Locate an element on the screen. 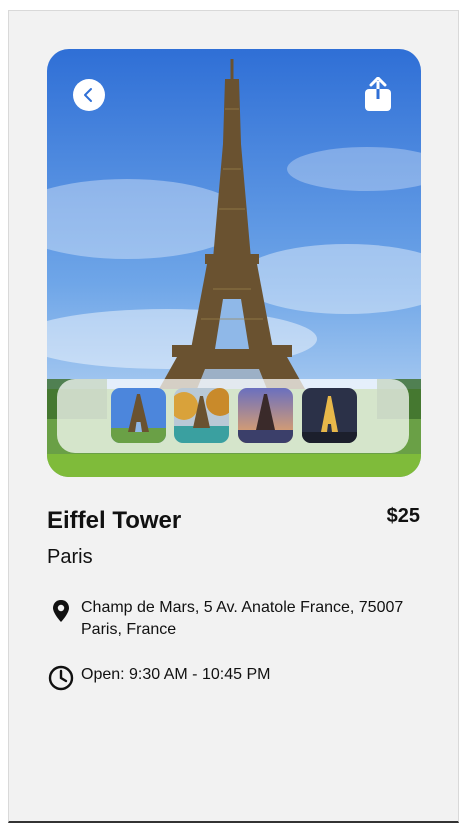 The height and width of the screenshot is (823, 471). place-city: Paris is located at coordinates (70, 557).